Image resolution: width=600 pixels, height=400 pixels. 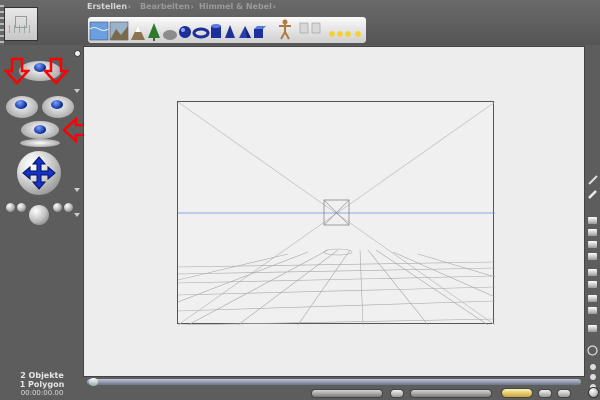 I want to click on top-bar: Erstellen› Bearbeiten› Himmel & Nebel›, so click(x=300, y=22).